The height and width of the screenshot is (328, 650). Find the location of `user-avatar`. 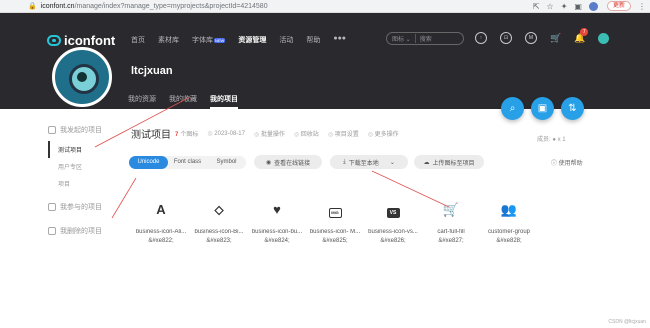

user-avatar is located at coordinates (82, 77).